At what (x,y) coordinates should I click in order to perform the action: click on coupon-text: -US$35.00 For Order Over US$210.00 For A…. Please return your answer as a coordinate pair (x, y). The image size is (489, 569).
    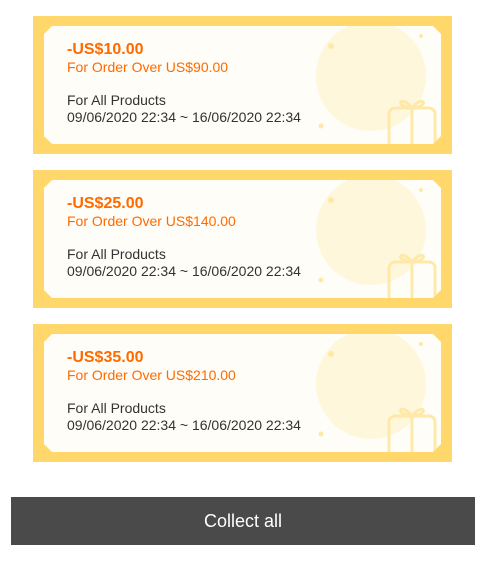
    Looking at the image, I should click on (184, 391).